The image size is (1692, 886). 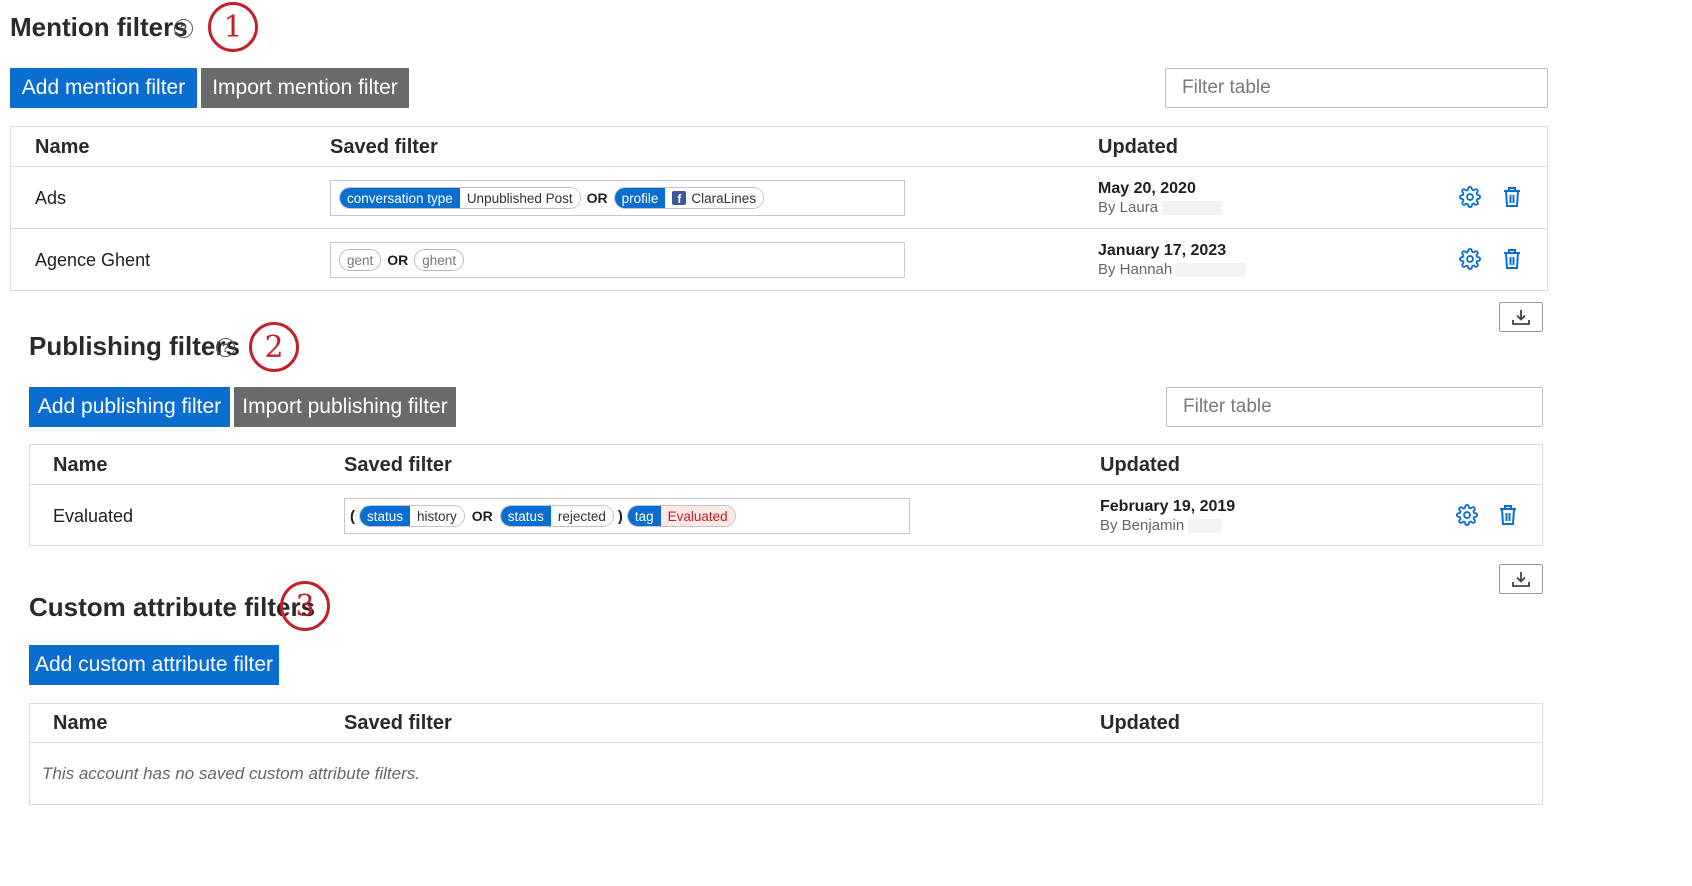 What do you see at coordinates (723, 198) in the screenshot?
I see `chip-value: ClaraLines` at bounding box center [723, 198].